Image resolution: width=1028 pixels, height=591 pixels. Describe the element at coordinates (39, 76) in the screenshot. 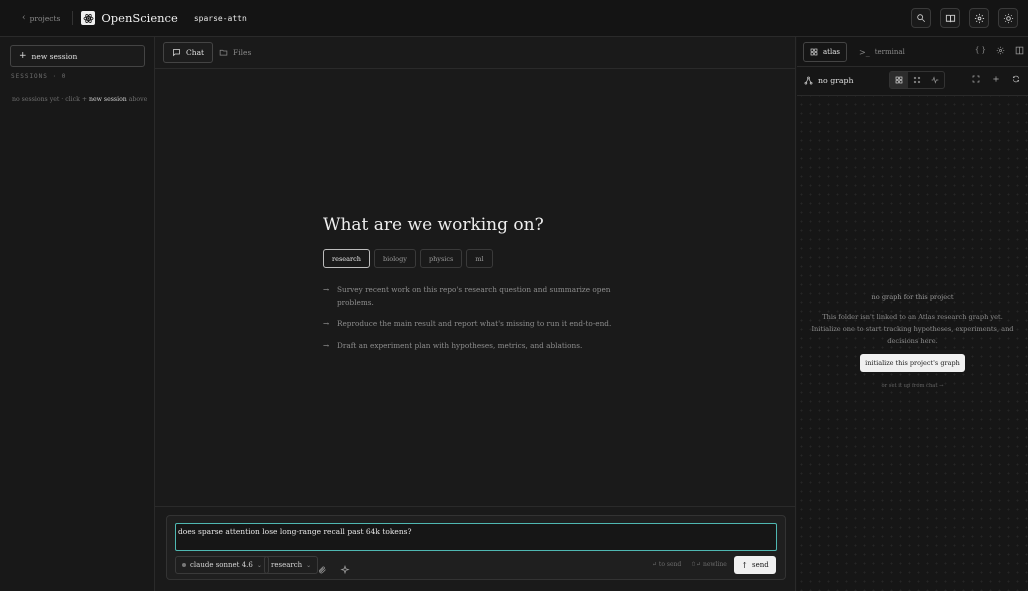

I see `sessions-heading: SESSIONS · 0` at that location.